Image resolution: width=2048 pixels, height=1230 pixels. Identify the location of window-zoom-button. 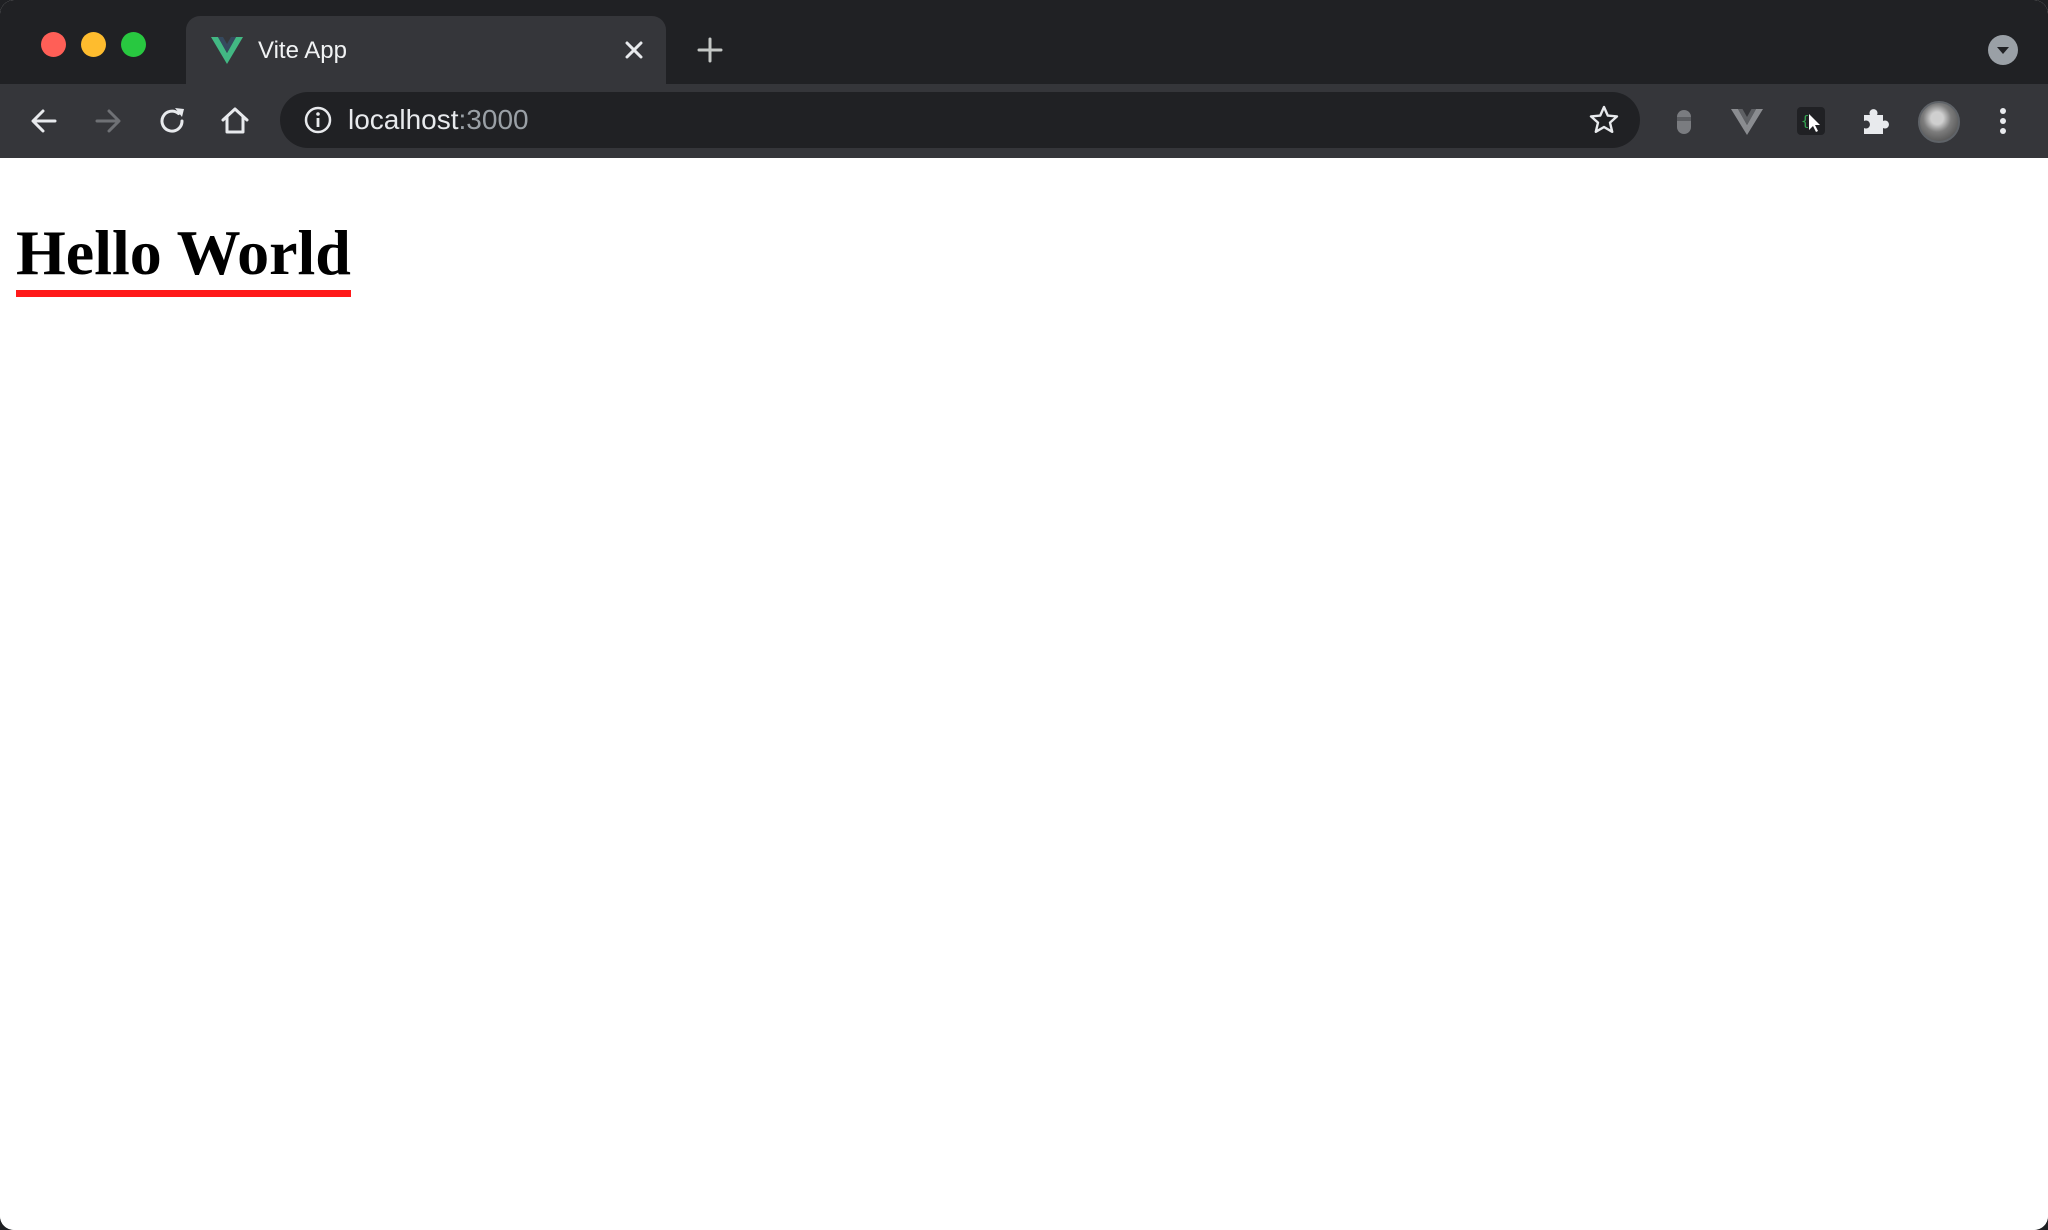
(133, 44).